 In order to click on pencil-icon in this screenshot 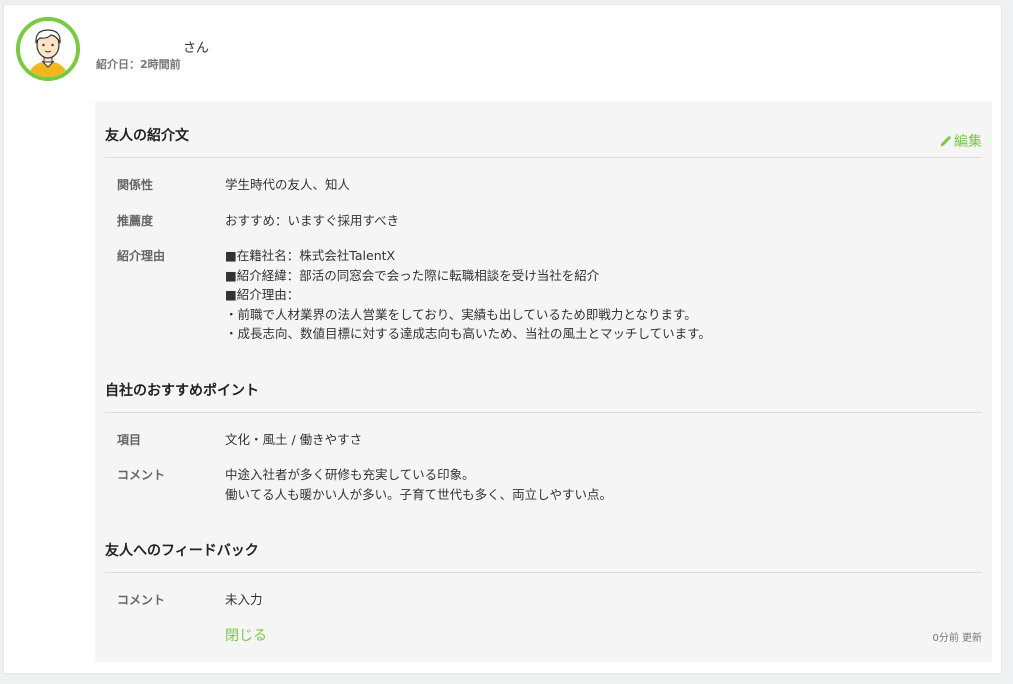, I will do `click(946, 140)`.